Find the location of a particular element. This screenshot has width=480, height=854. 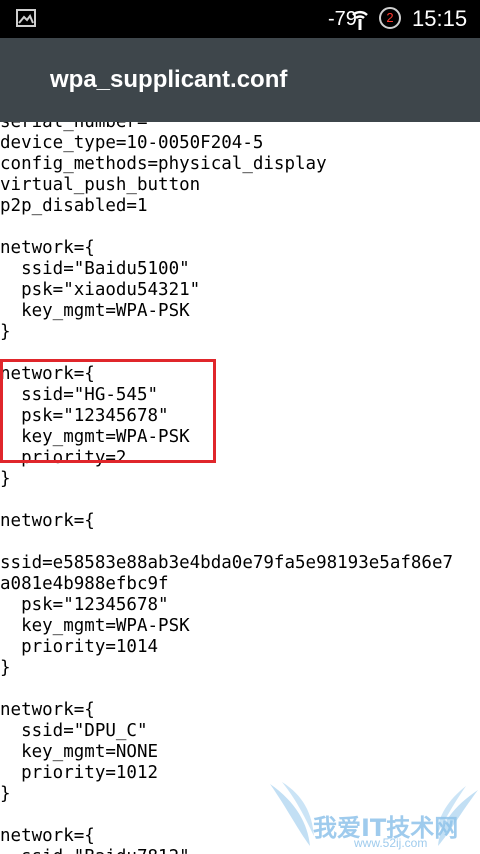

clock: 15:15 is located at coordinates (440, 18).